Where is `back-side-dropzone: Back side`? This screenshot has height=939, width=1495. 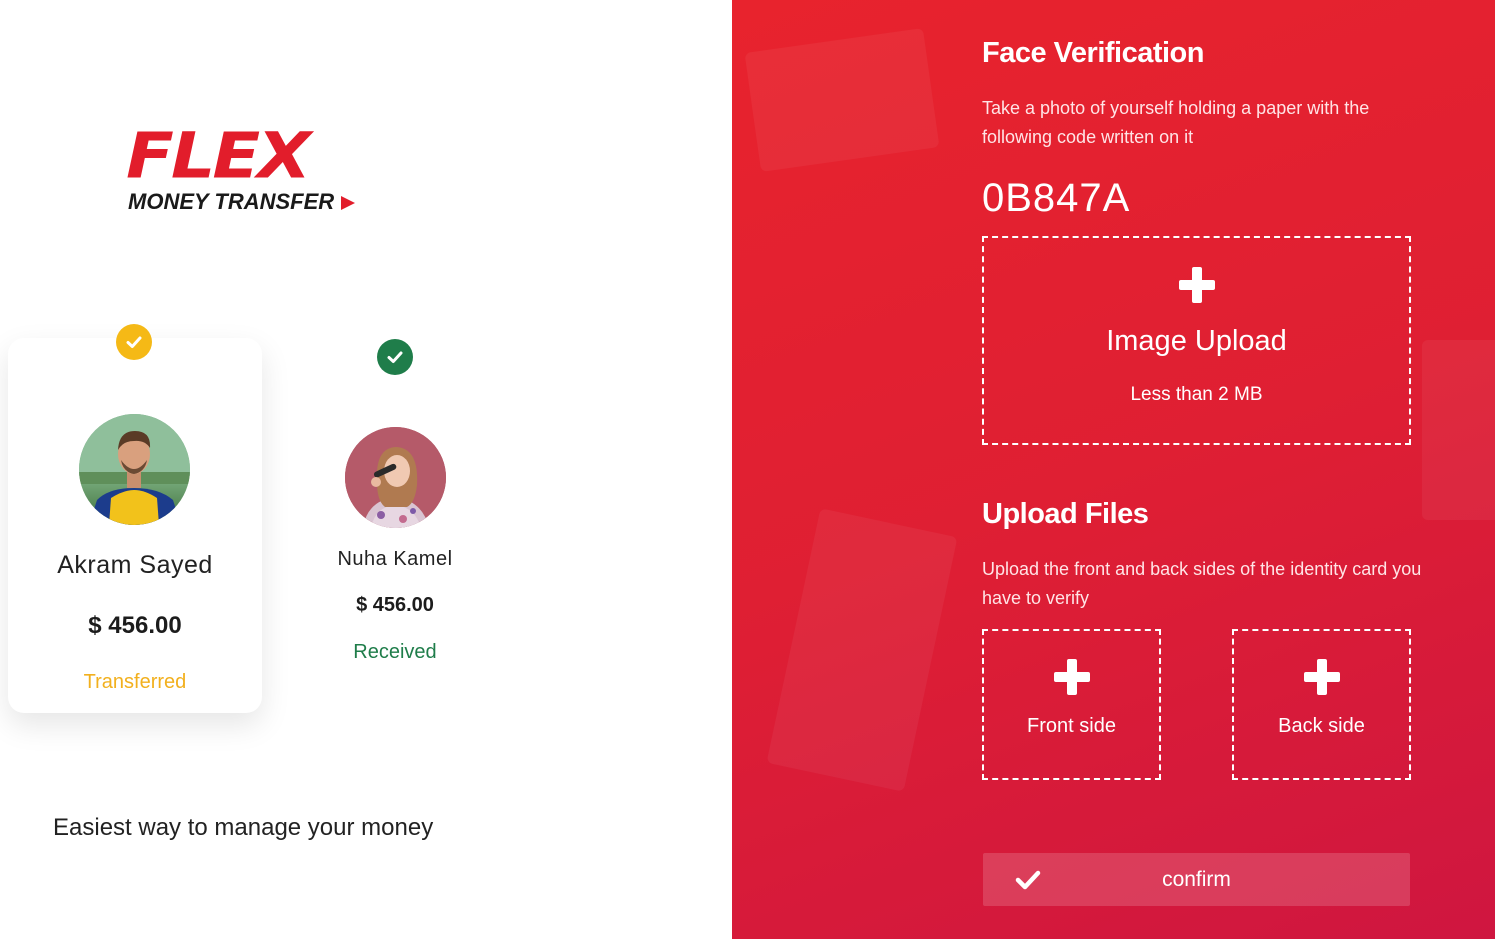 back-side-dropzone: Back side is located at coordinates (1321, 704).